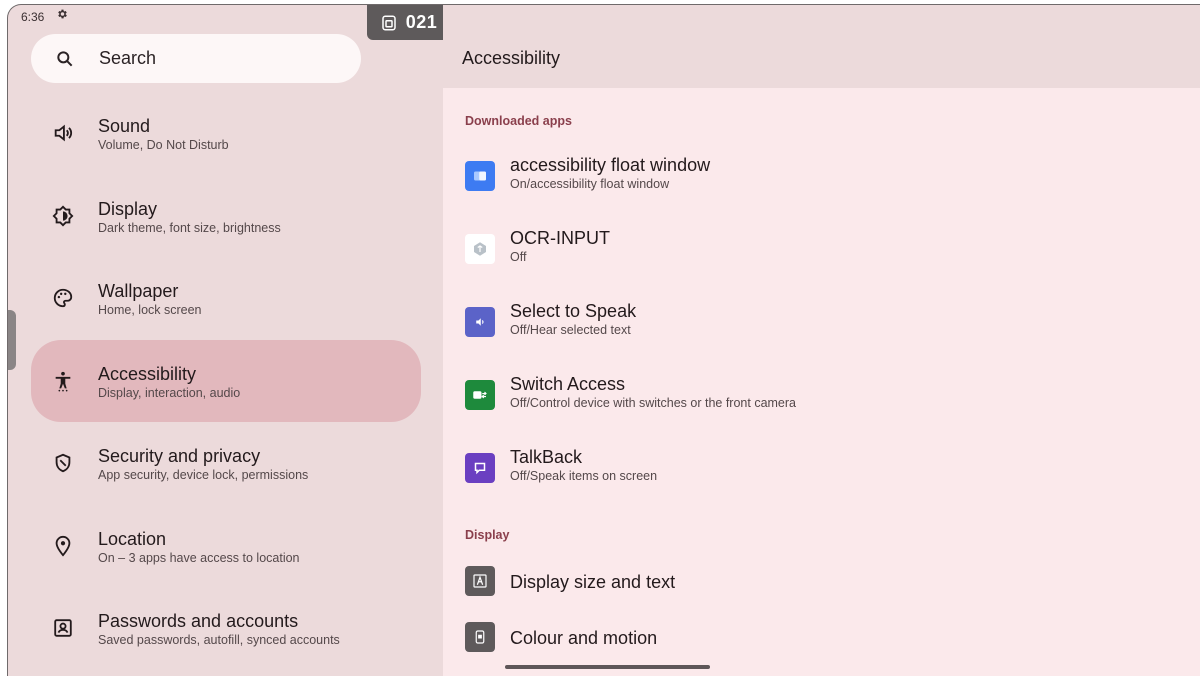 This screenshot has width=1200, height=676. I want to click on switch-access-icon, so click(480, 395).